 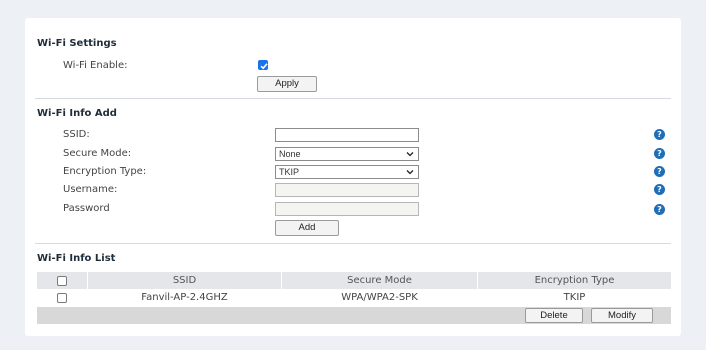 What do you see at coordinates (86, 208) in the screenshot?
I see `password-label: Password` at bounding box center [86, 208].